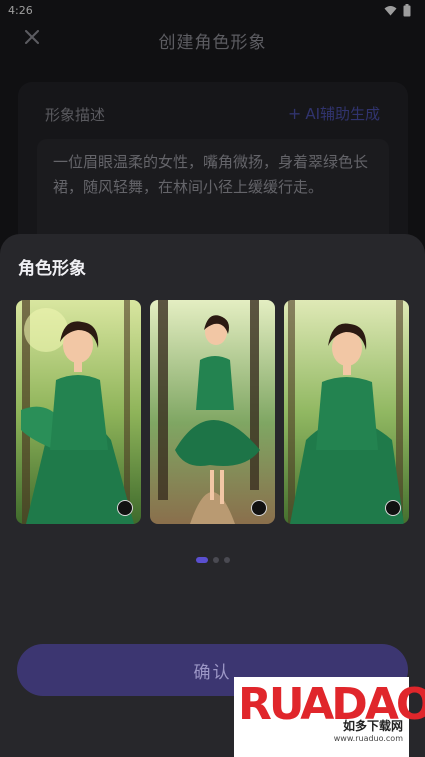 Image resolution: width=425 pixels, height=757 pixels. What do you see at coordinates (368, 738) in the screenshot?
I see `watermark-url: www.ruaduo.com` at bounding box center [368, 738].